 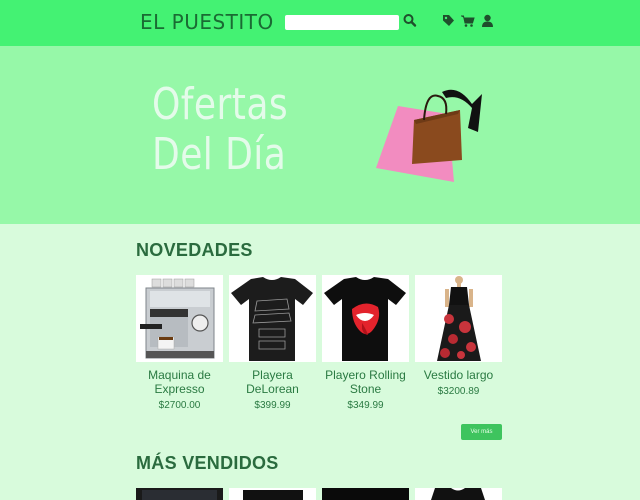 What do you see at coordinates (219, 154) in the screenshot?
I see `hero-title-line2: Del Día` at bounding box center [219, 154].